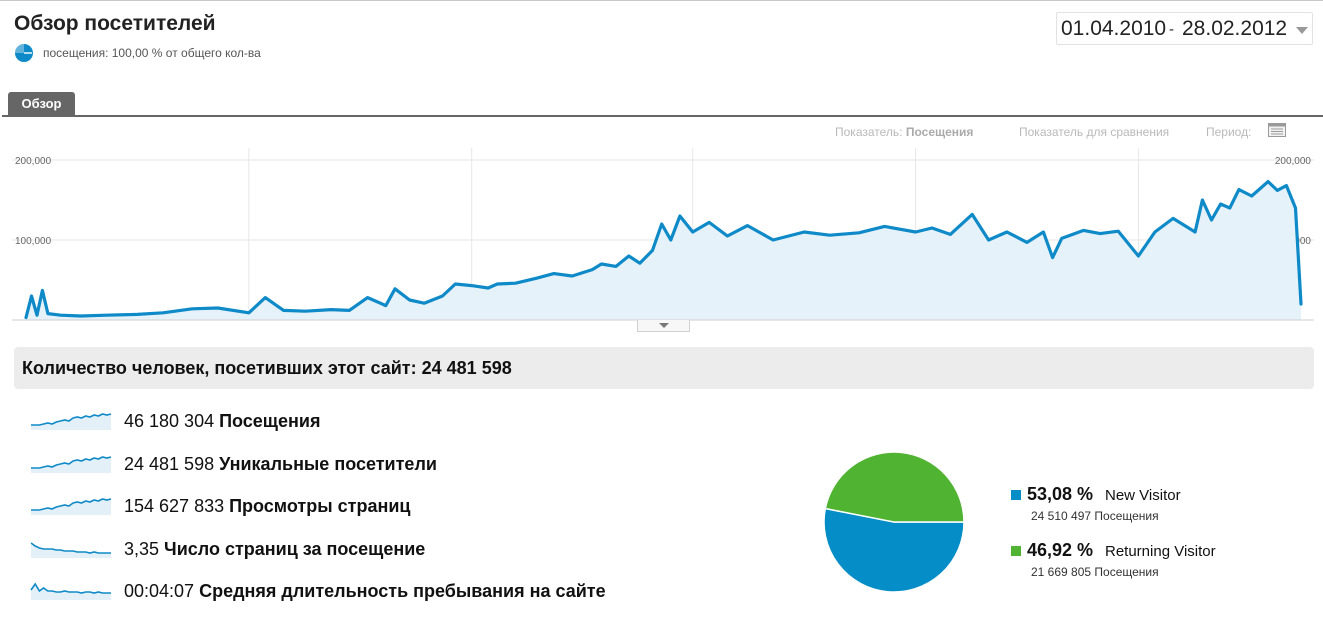 The width and height of the screenshot is (1323, 642). Describe the element at coordinates (1114, 28) in the screenshot. I see `date-start: 01.04.2010` at that location.